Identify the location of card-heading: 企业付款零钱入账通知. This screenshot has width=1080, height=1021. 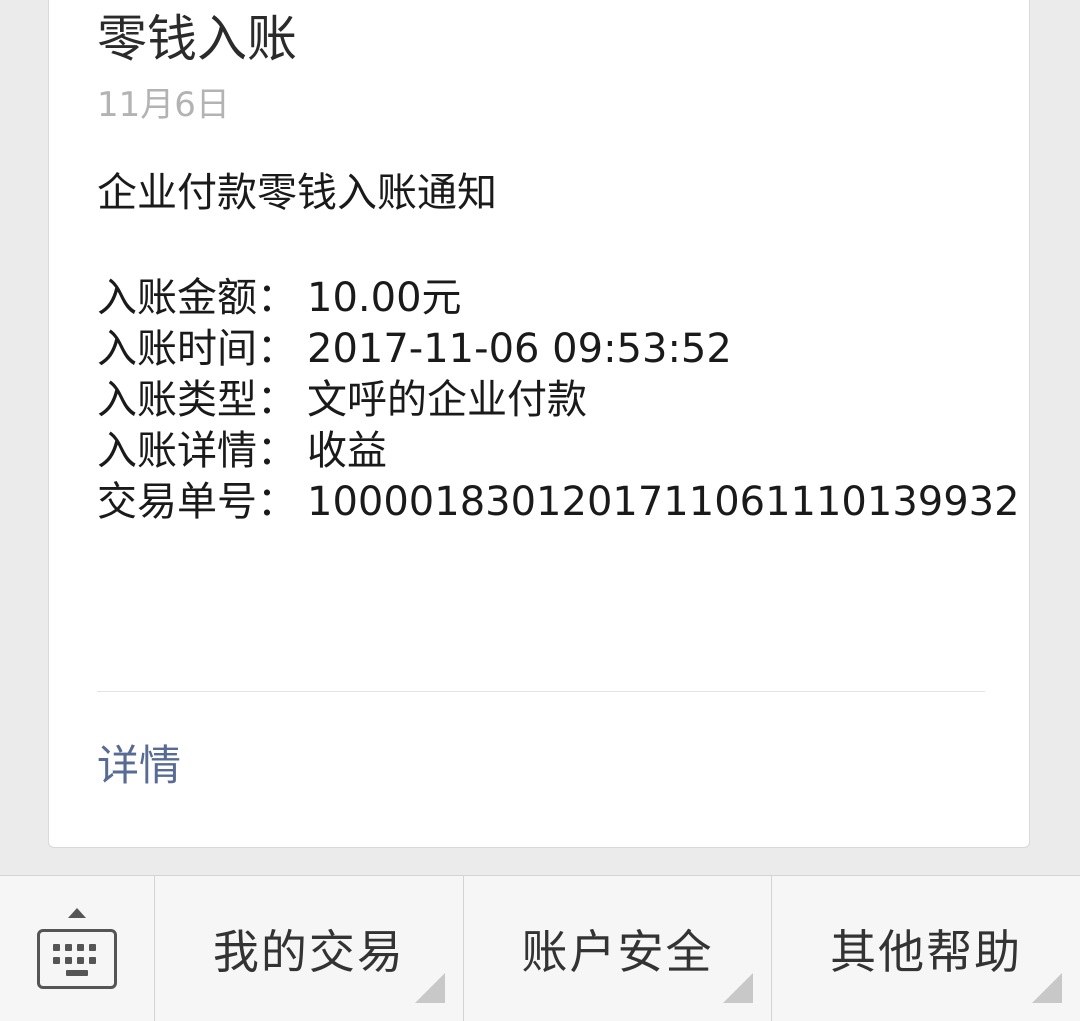
(297, 193).